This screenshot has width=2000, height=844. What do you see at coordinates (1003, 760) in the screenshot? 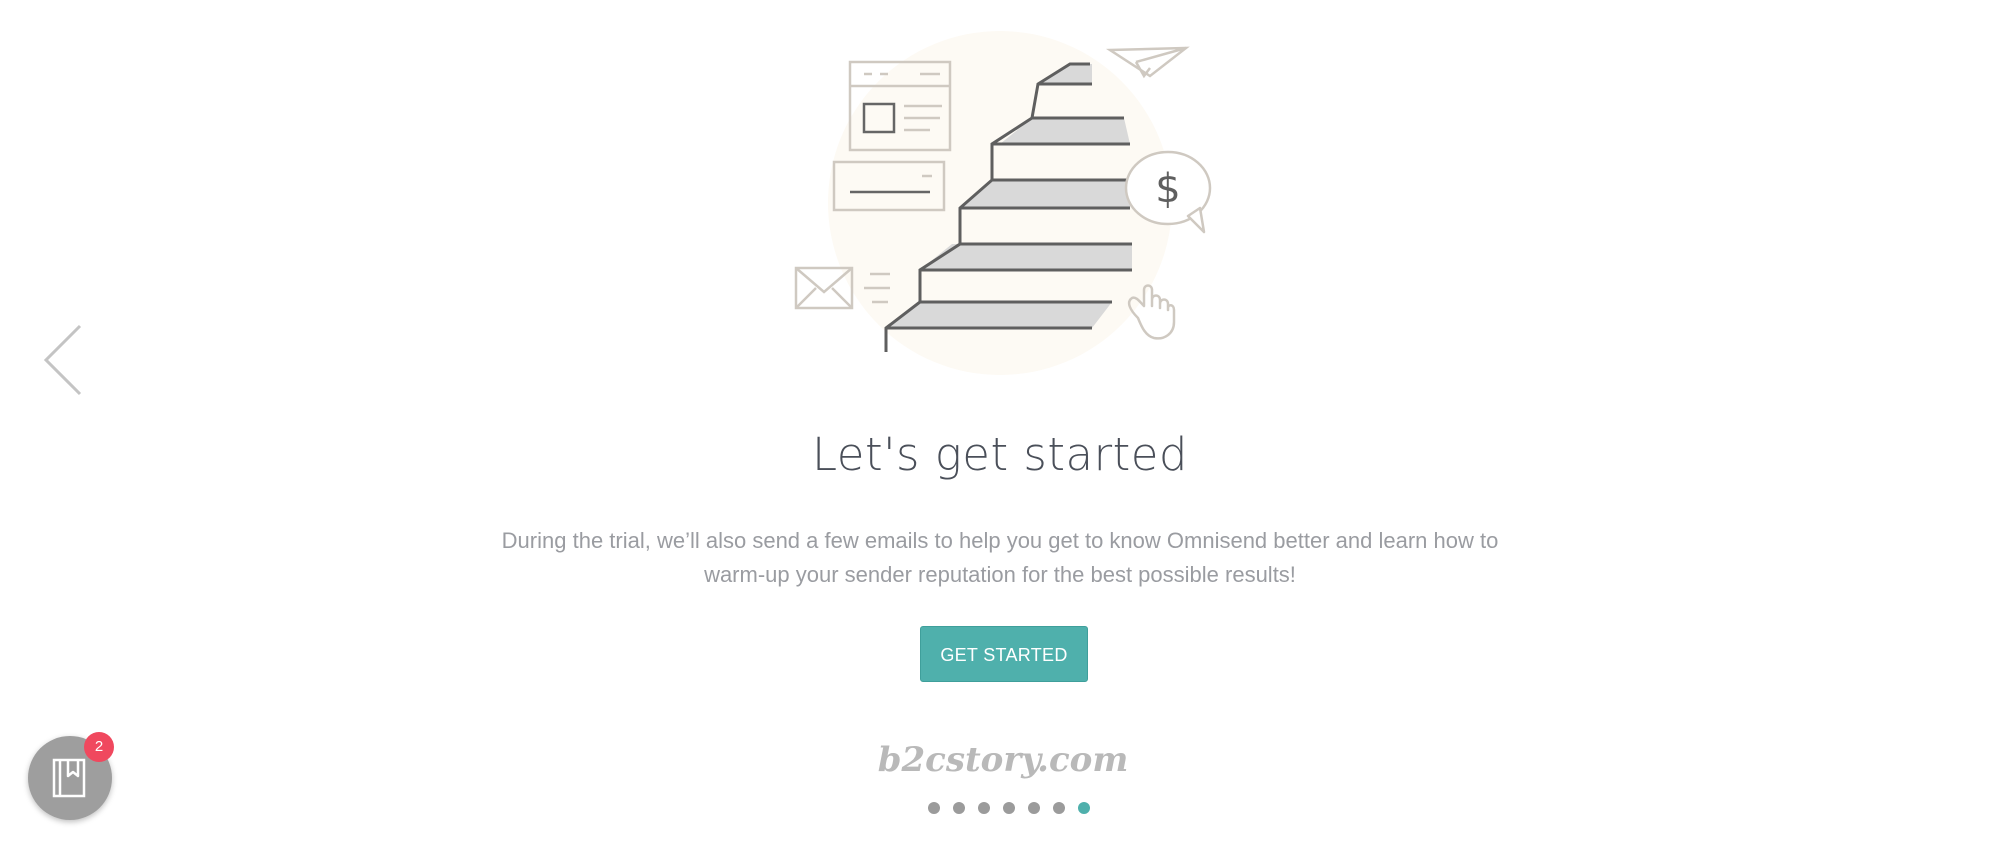
I see `watermark-text: b2cstory.com` at bounding box center [1003, 760].